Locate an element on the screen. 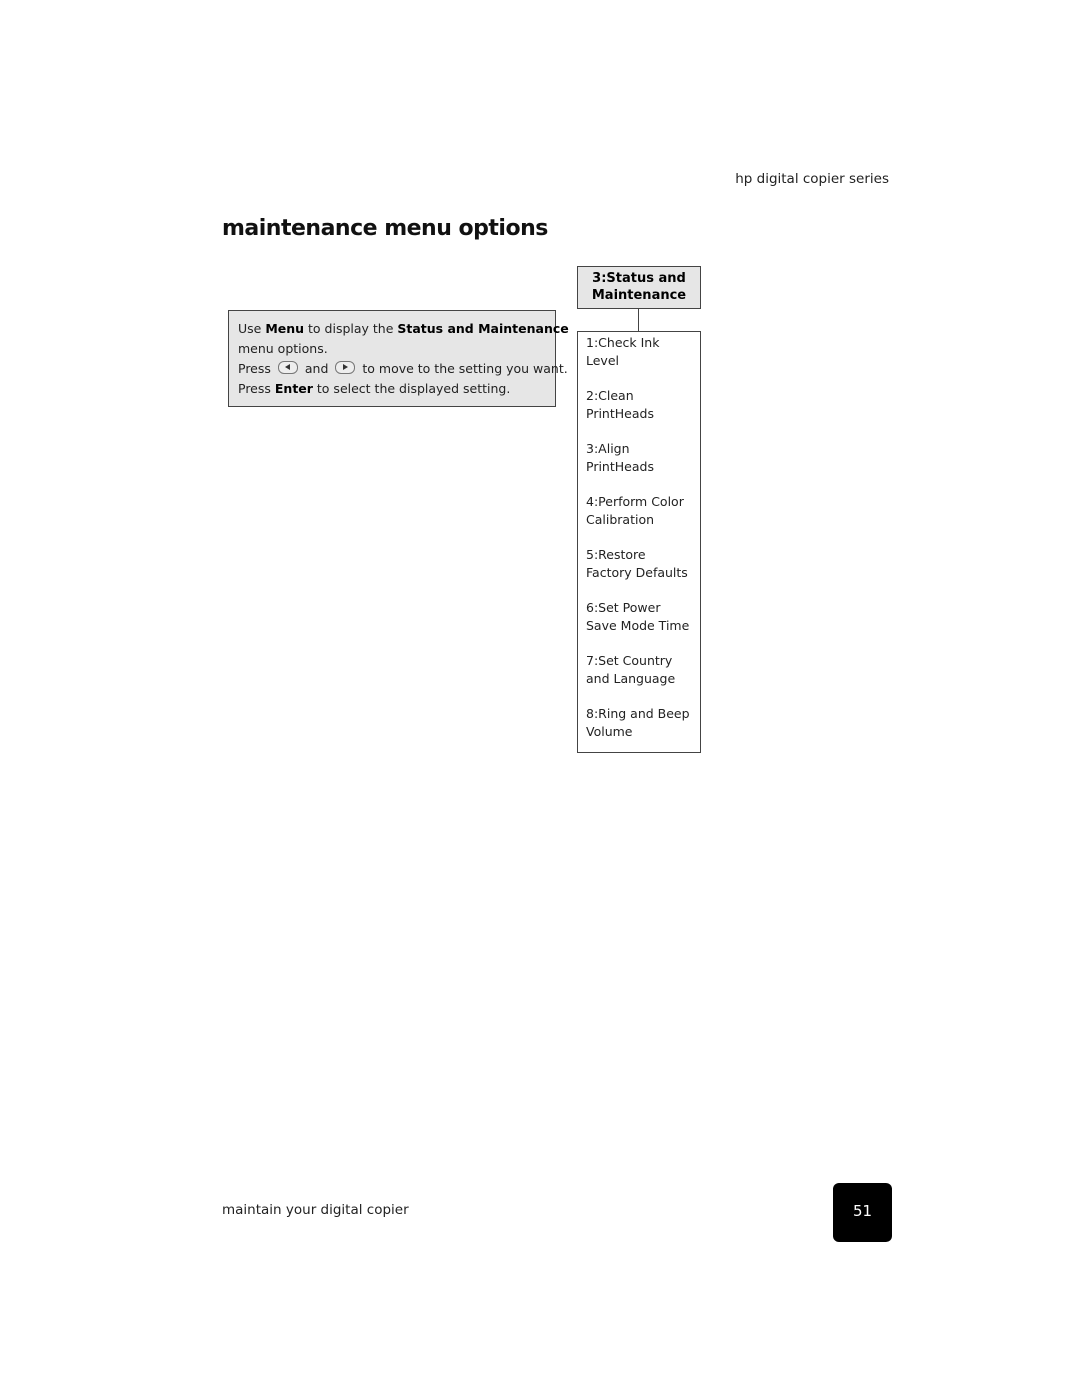 The image size is (1080, 1397). menu-heading: 3:Status and Maintenance is located at coordinates (639, 287).